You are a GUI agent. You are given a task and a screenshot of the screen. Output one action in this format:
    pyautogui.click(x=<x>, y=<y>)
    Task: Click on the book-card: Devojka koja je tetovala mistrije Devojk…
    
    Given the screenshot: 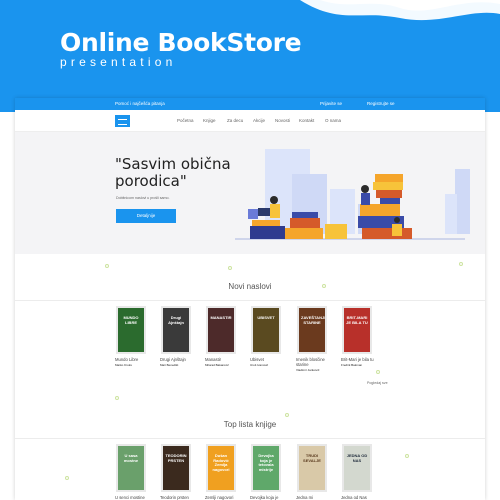 What is the action you would take?
    pyautogui.click(x=267, y=472)
    